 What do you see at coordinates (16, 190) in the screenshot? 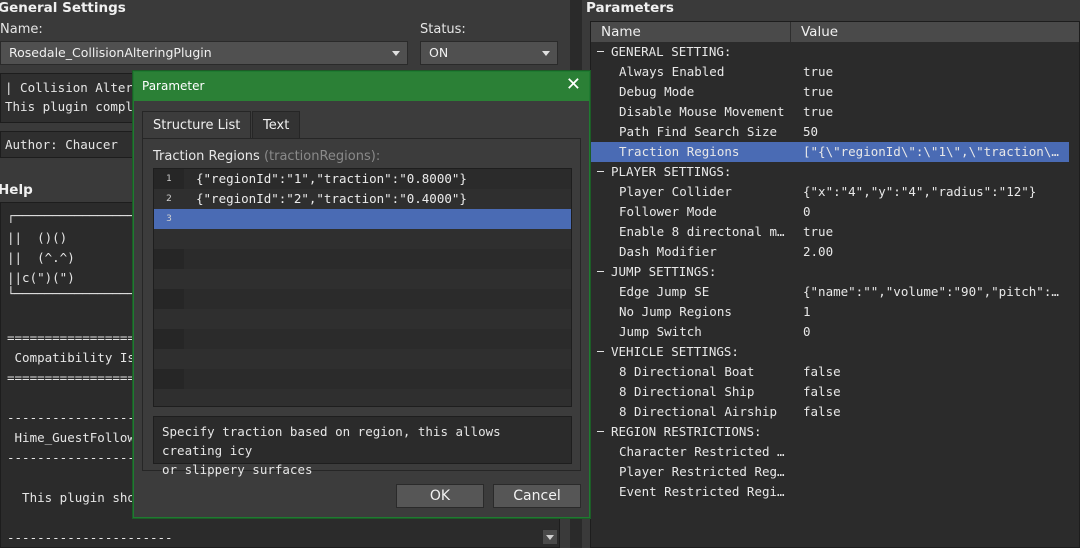
I see `help-title: Help` at bounding box center [16, 190].